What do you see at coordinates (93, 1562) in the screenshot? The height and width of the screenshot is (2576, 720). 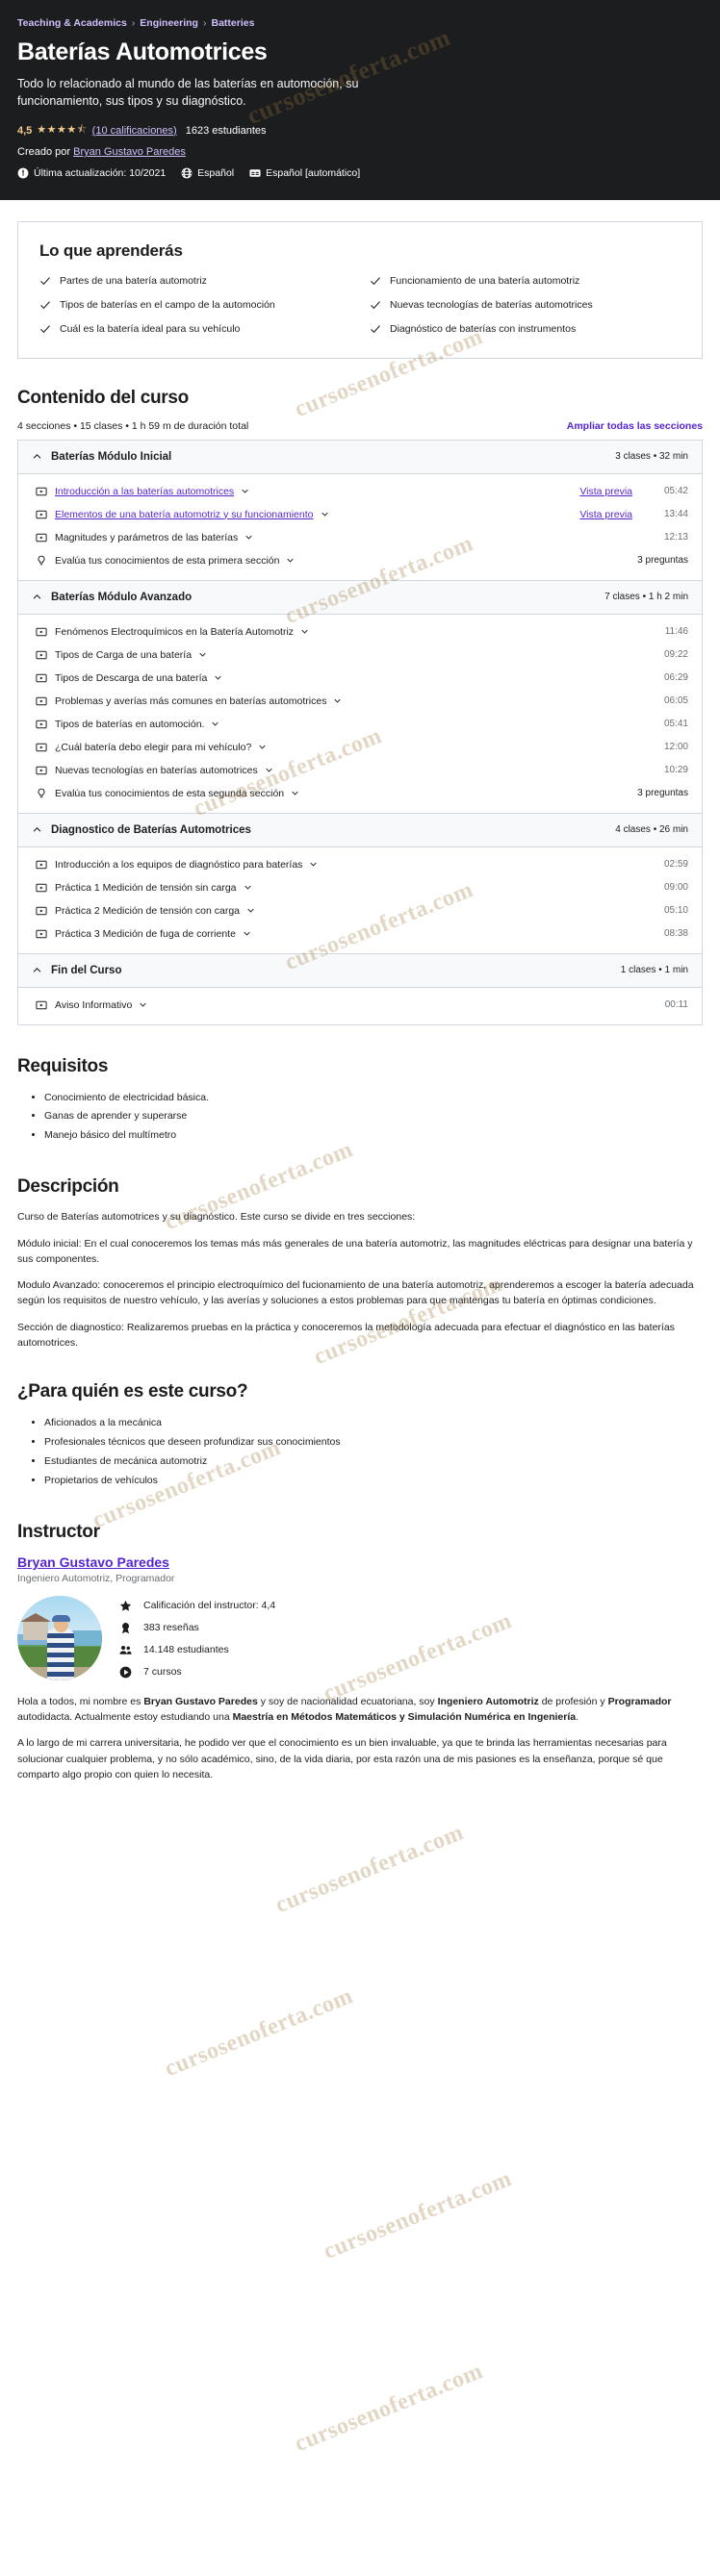 I see `instructor-name-link: Bryan Gustavo Paredes` at bounding box center [93, 1562].